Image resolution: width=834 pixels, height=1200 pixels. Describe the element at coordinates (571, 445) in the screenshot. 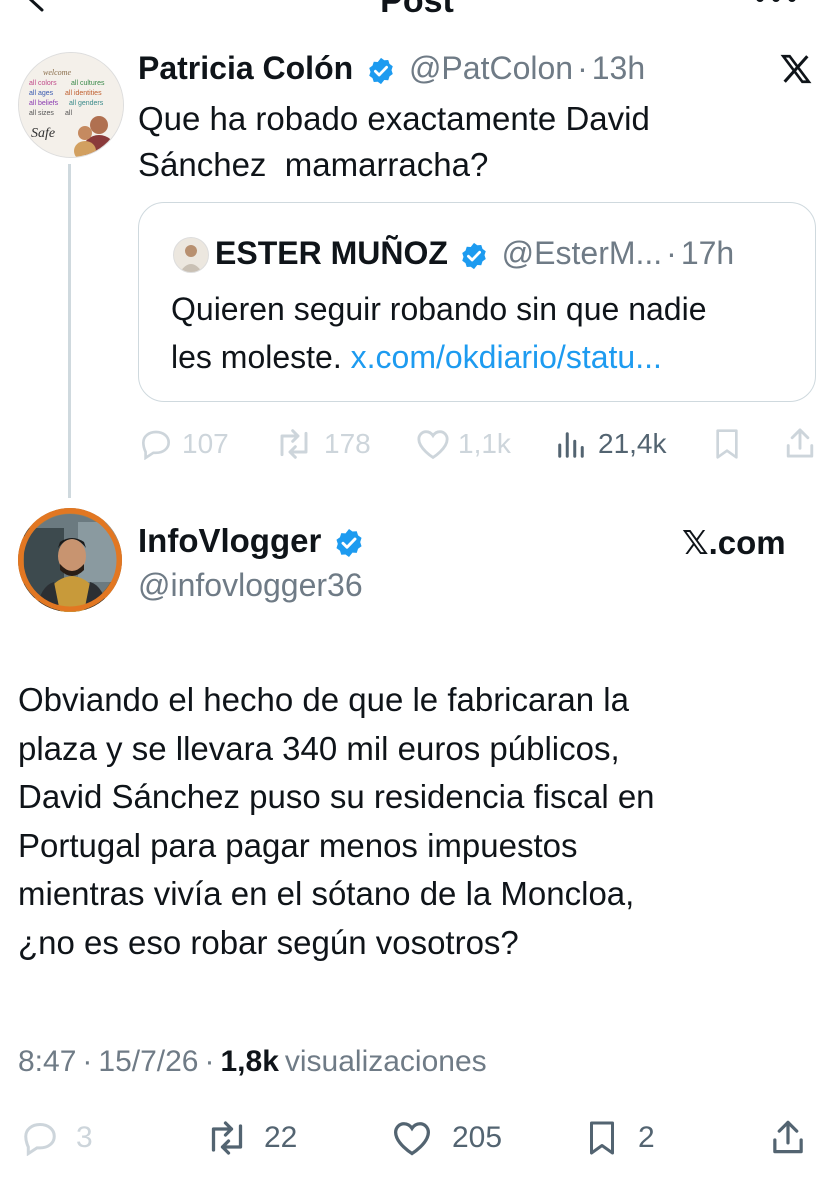

I see `views-icon` at that location.